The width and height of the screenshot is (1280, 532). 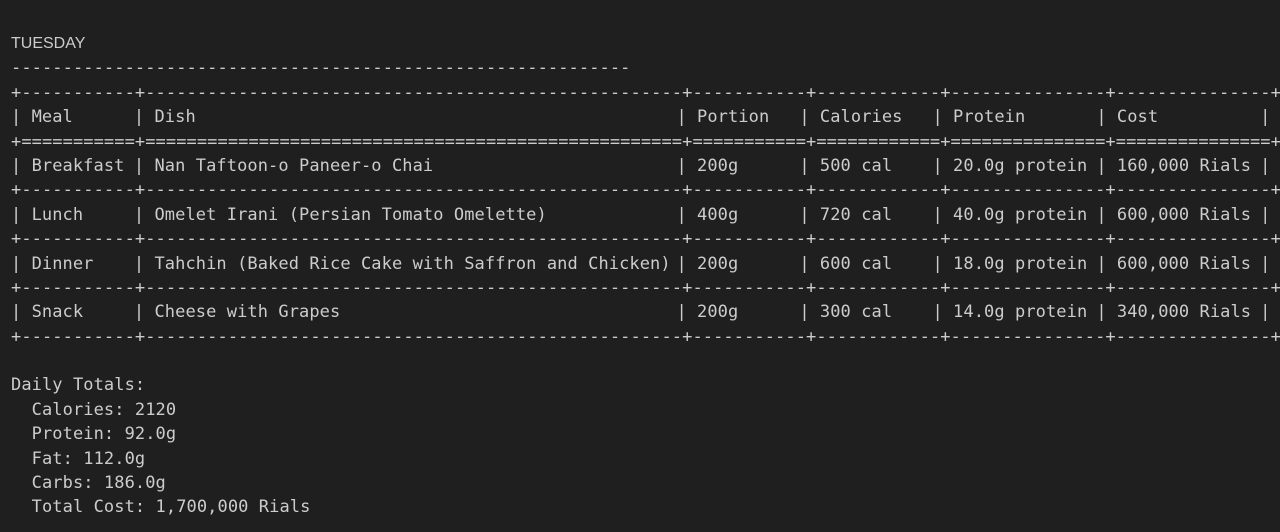 I want to click on header-protein: Protein, so click(x=989, y=117).